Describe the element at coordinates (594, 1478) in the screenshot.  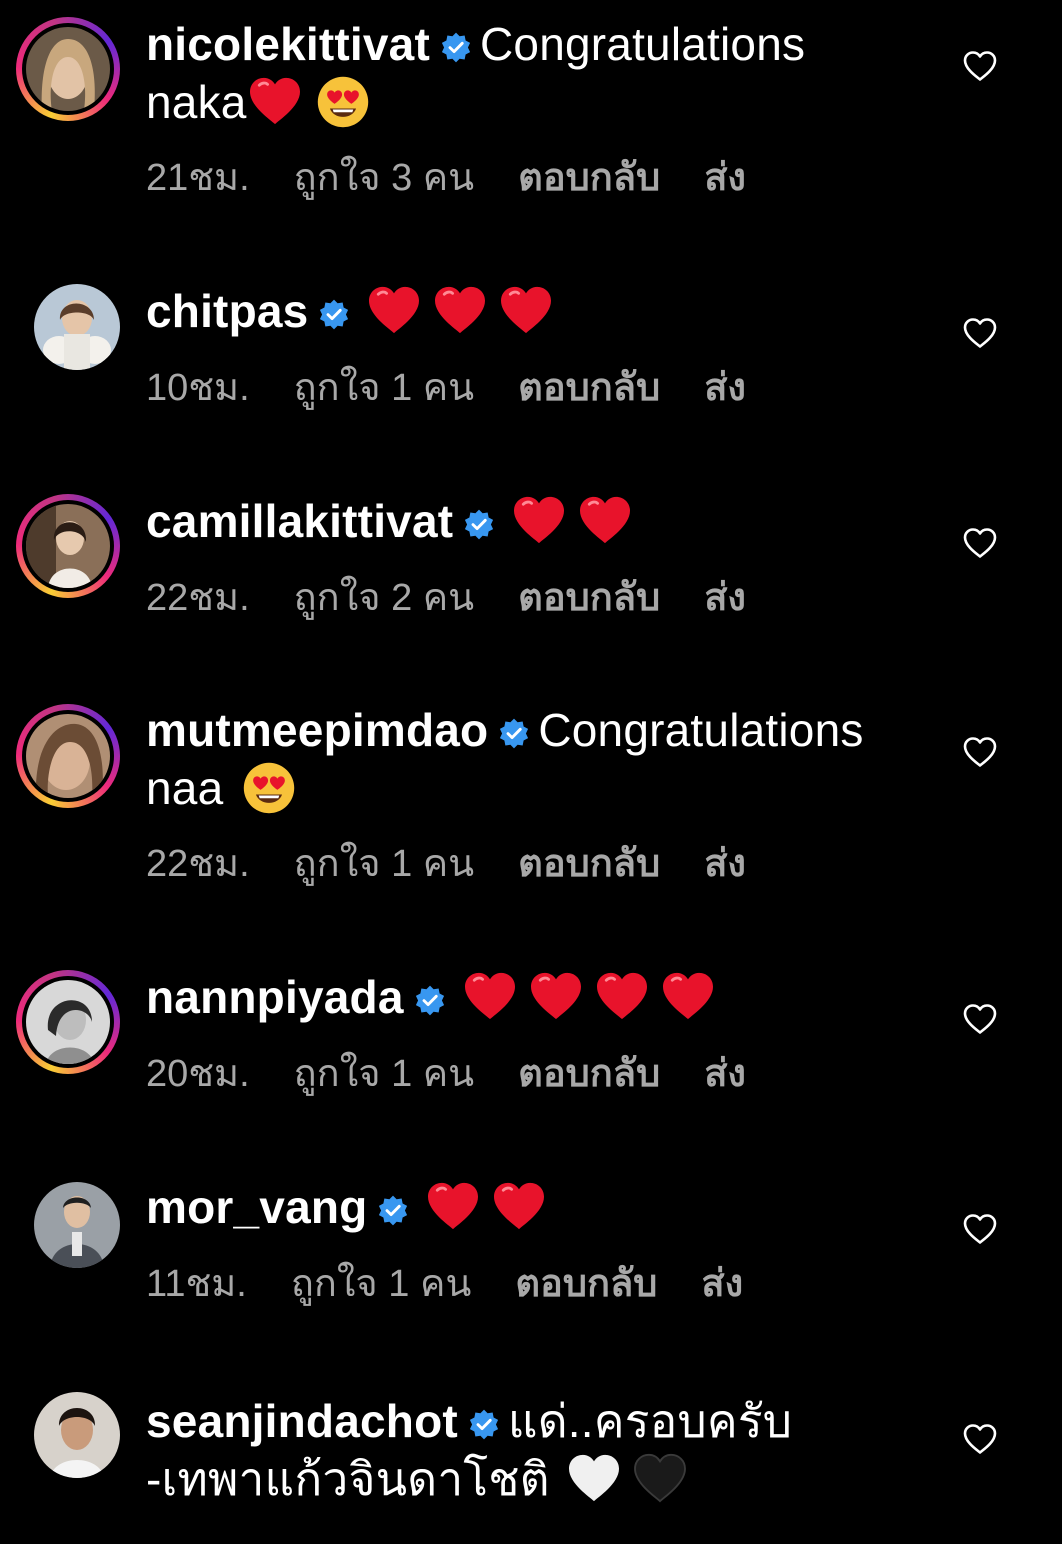
I see `white-heart-emoji` at that location.